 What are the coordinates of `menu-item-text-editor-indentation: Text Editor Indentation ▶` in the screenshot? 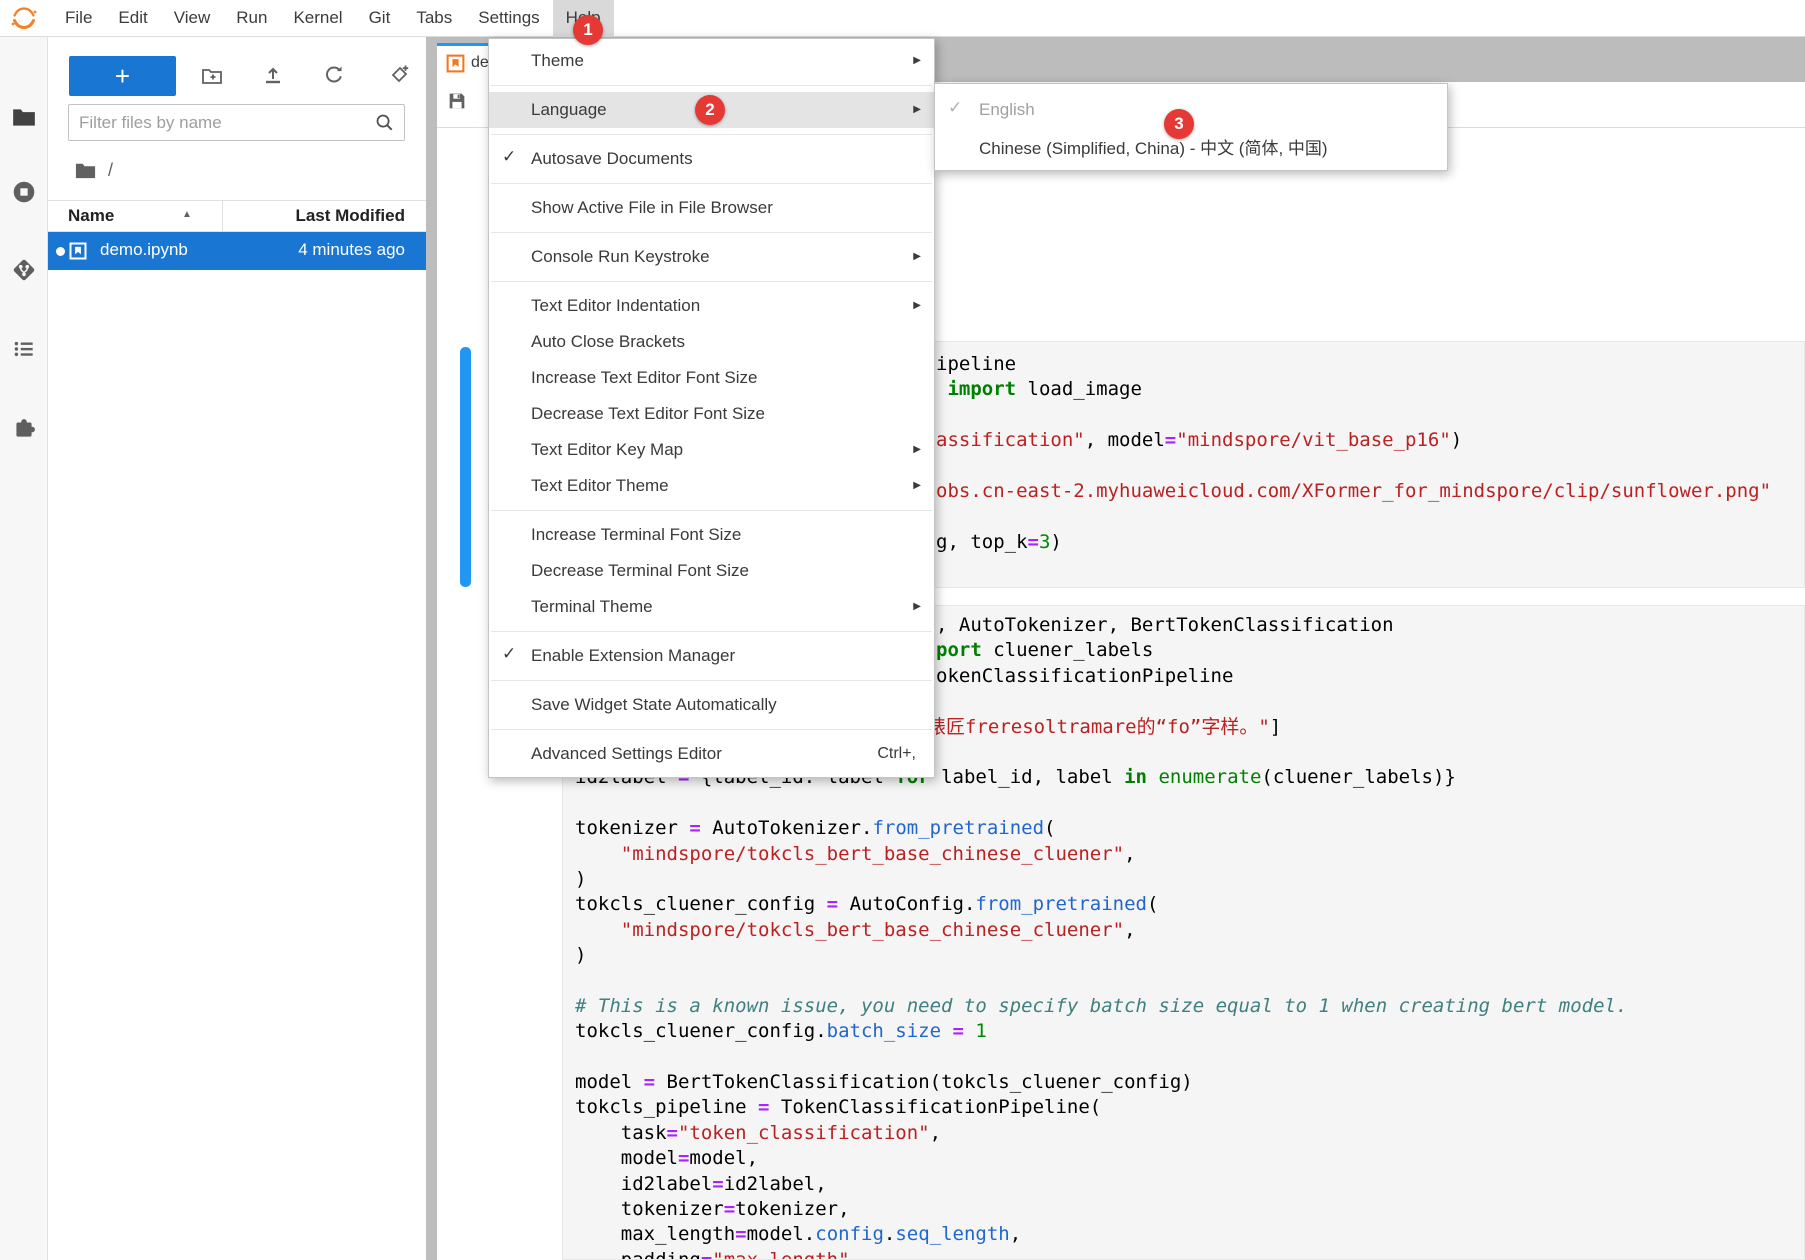 It's located at (711, 306).